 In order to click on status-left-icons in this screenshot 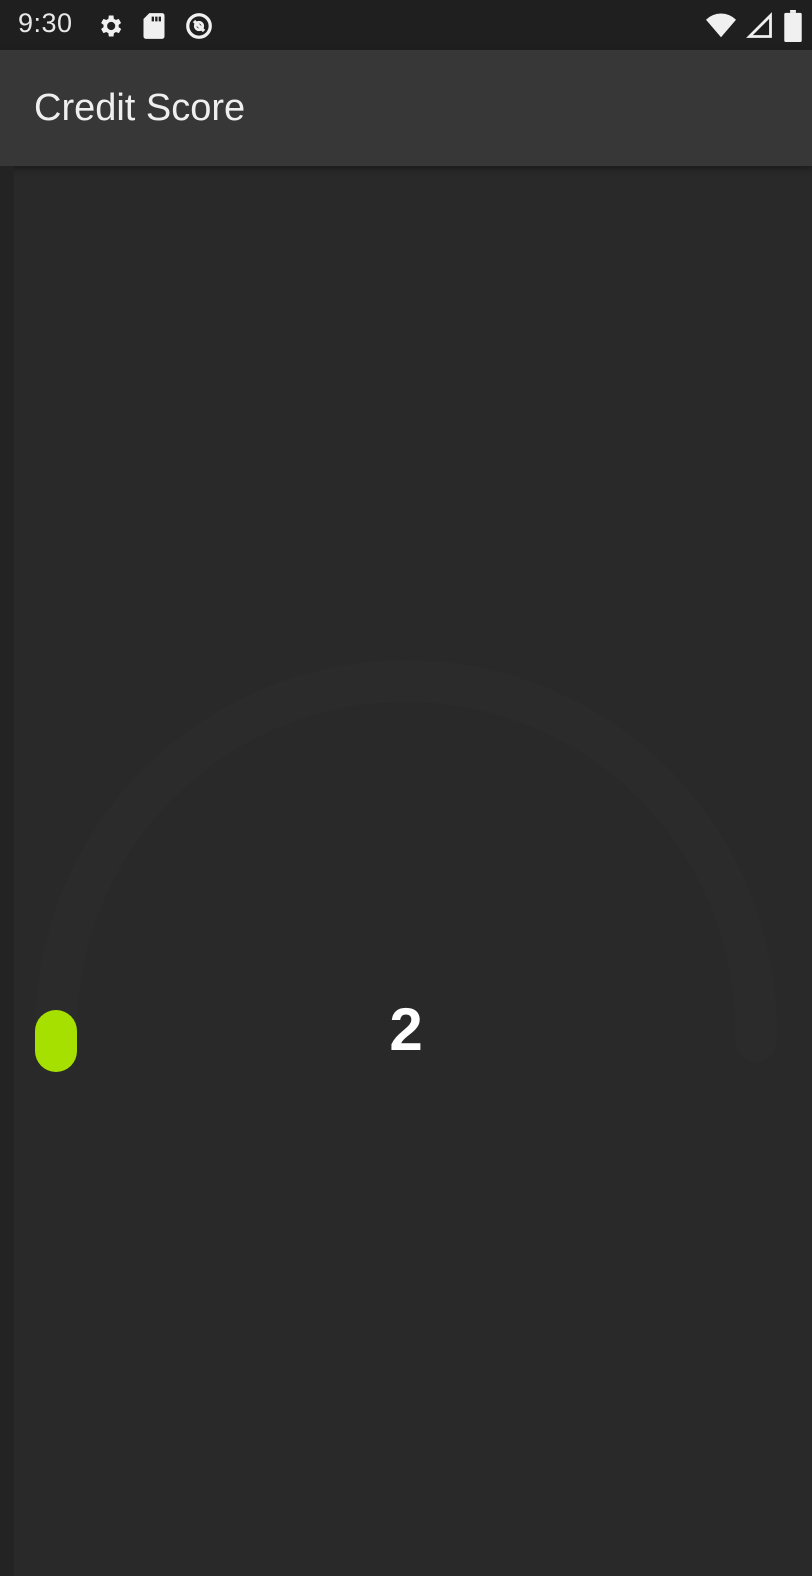, I will do `click(155, 26)`.